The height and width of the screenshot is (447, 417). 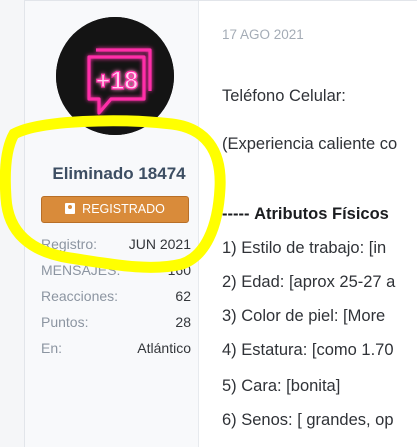 I want to click on stat-row-mensajes: MENSAJES: 160, so click(x=116, y=273).